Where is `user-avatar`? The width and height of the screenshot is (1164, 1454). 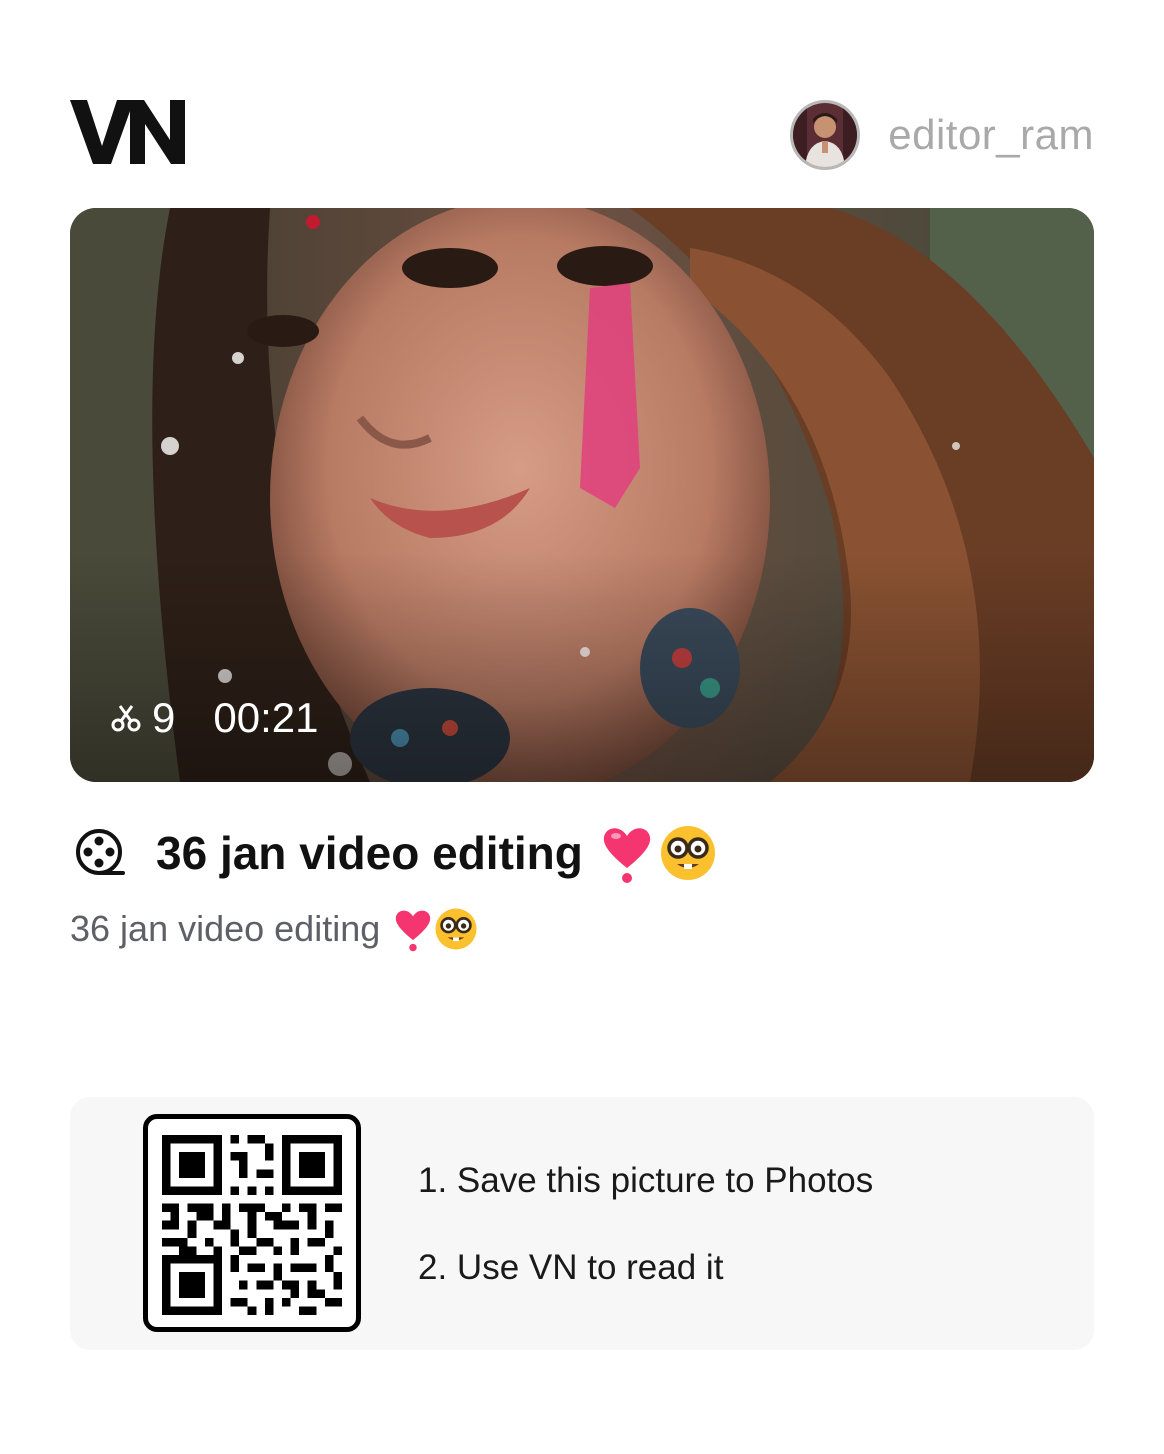 user-avatar is located at coordinates (825, 135).